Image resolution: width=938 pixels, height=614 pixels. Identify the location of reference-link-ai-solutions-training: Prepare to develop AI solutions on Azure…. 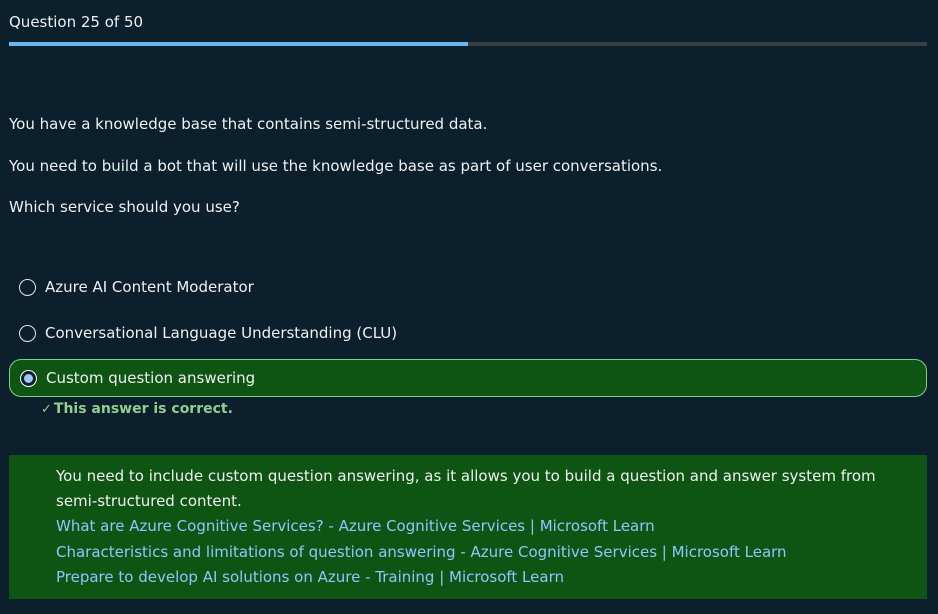
(471, 578).